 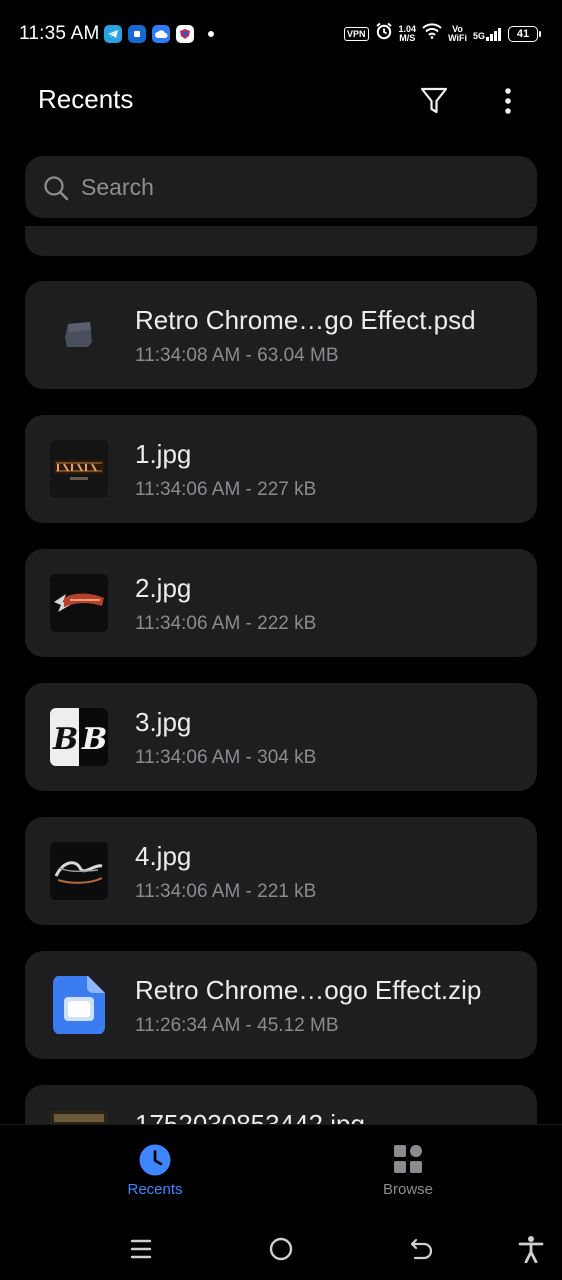 I want to click on list-item-partial, so click(x=281, y=241).